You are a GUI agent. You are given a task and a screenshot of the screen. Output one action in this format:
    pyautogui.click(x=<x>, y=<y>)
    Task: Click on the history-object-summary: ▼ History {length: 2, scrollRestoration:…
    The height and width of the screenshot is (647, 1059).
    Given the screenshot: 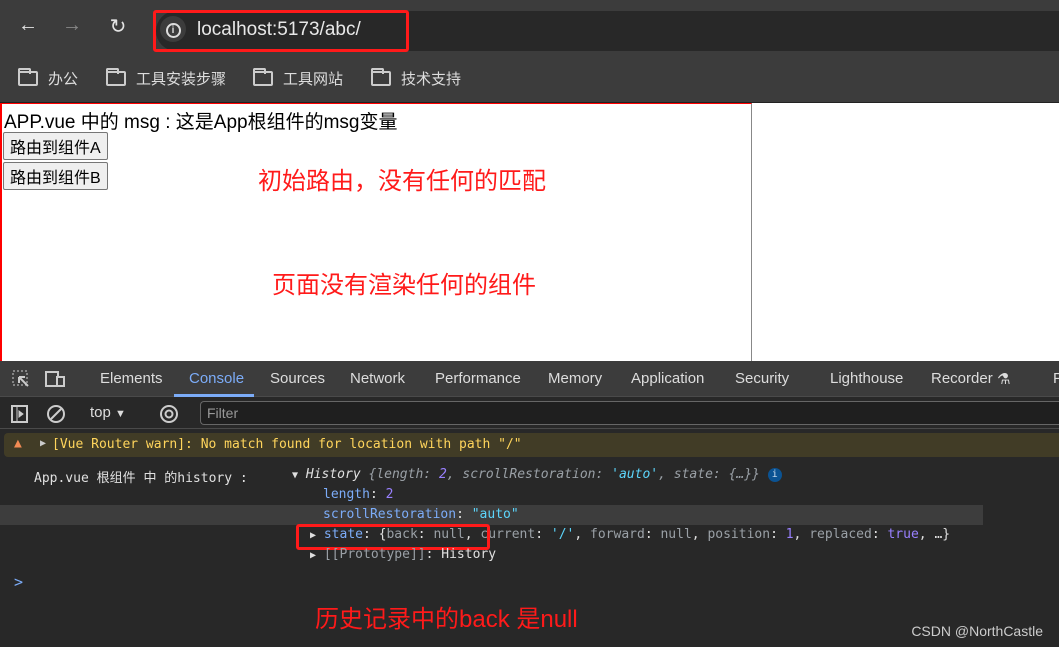 What is the action you would take?
    pyautogui.click(x=537, y=474)
    